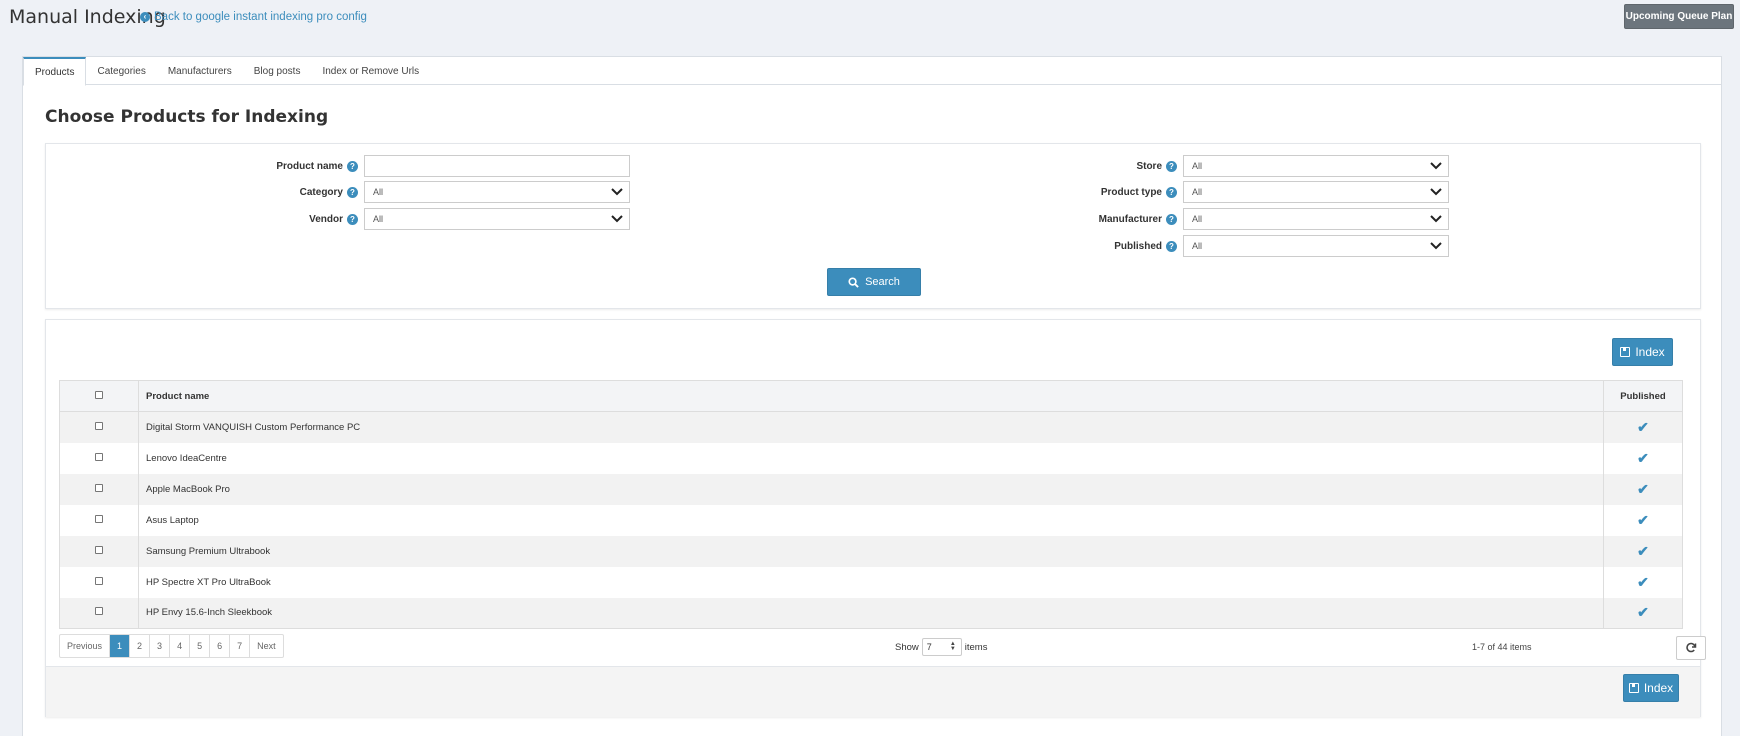 The image size is (1740, 736). Describe the element at coordinates (202, 219) in the screenshot. I see `filter-label: Vendor ?` at that location.